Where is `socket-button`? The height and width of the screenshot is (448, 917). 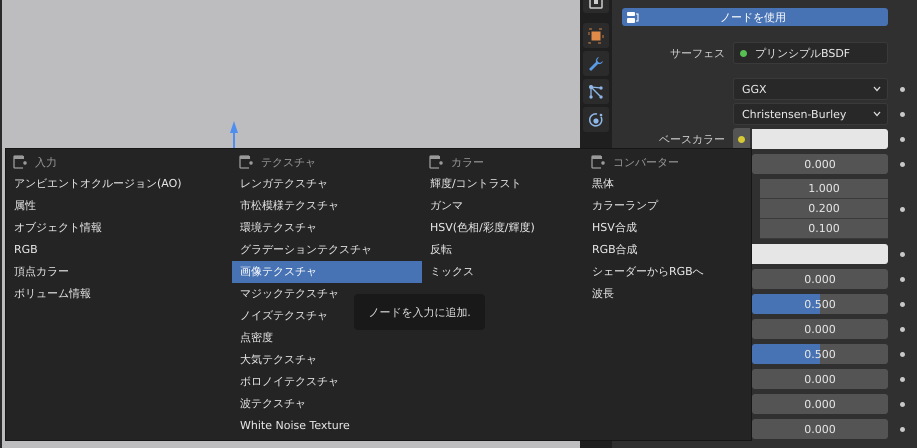 socket-button is located at coordinates (741, 139).